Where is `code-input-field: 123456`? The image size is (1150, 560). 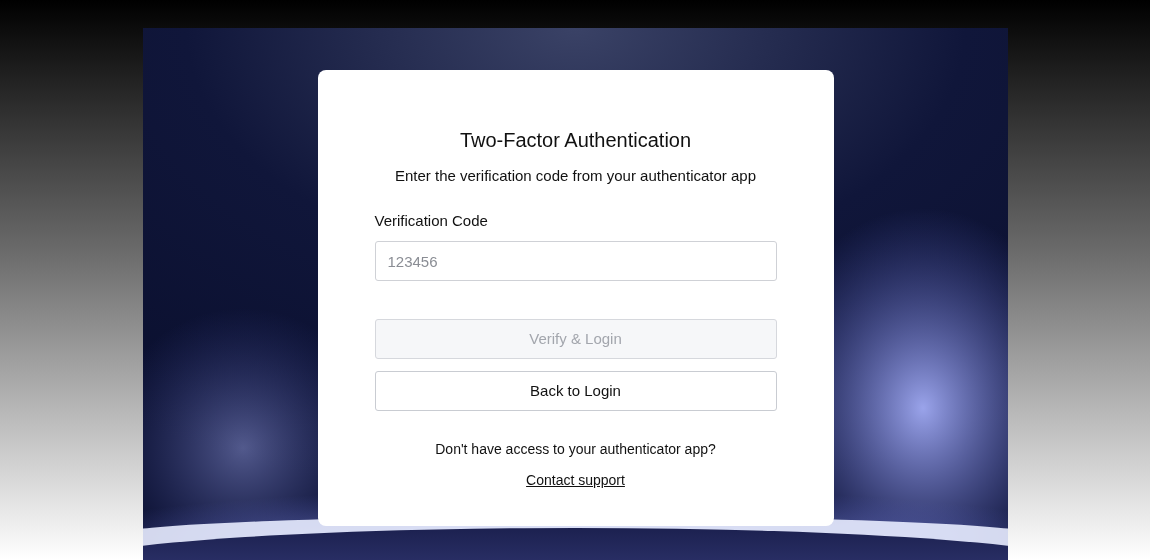
code-input-field: 123456 is located at coordinates (575, 261).